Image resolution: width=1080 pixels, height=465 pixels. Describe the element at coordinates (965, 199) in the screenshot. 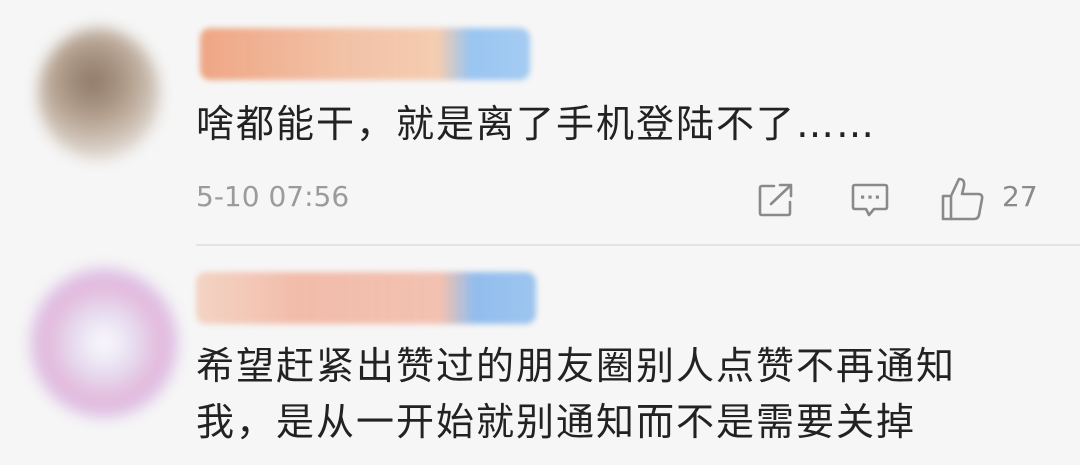

I see `like-icon` at that location.